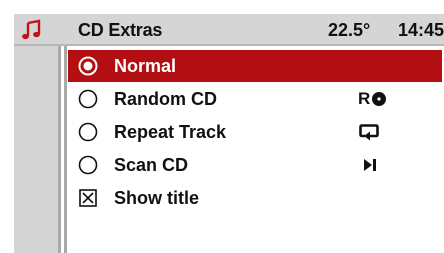 Image resolution: width=444 pixels, height=253 pixels. What do you see at coordinates (156, 198) in the screenshot?
I see `menu-item-label: Show title` at bounding box center [156, 198].